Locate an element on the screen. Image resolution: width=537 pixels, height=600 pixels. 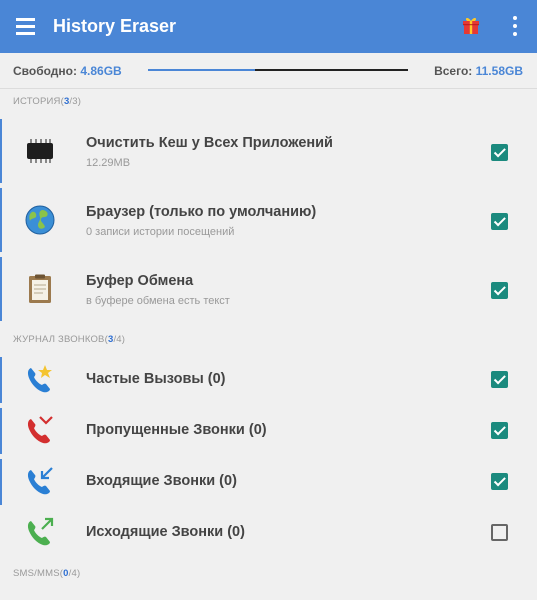
list-item-title: Буфер Обмена is located at coordinates (140, 281).